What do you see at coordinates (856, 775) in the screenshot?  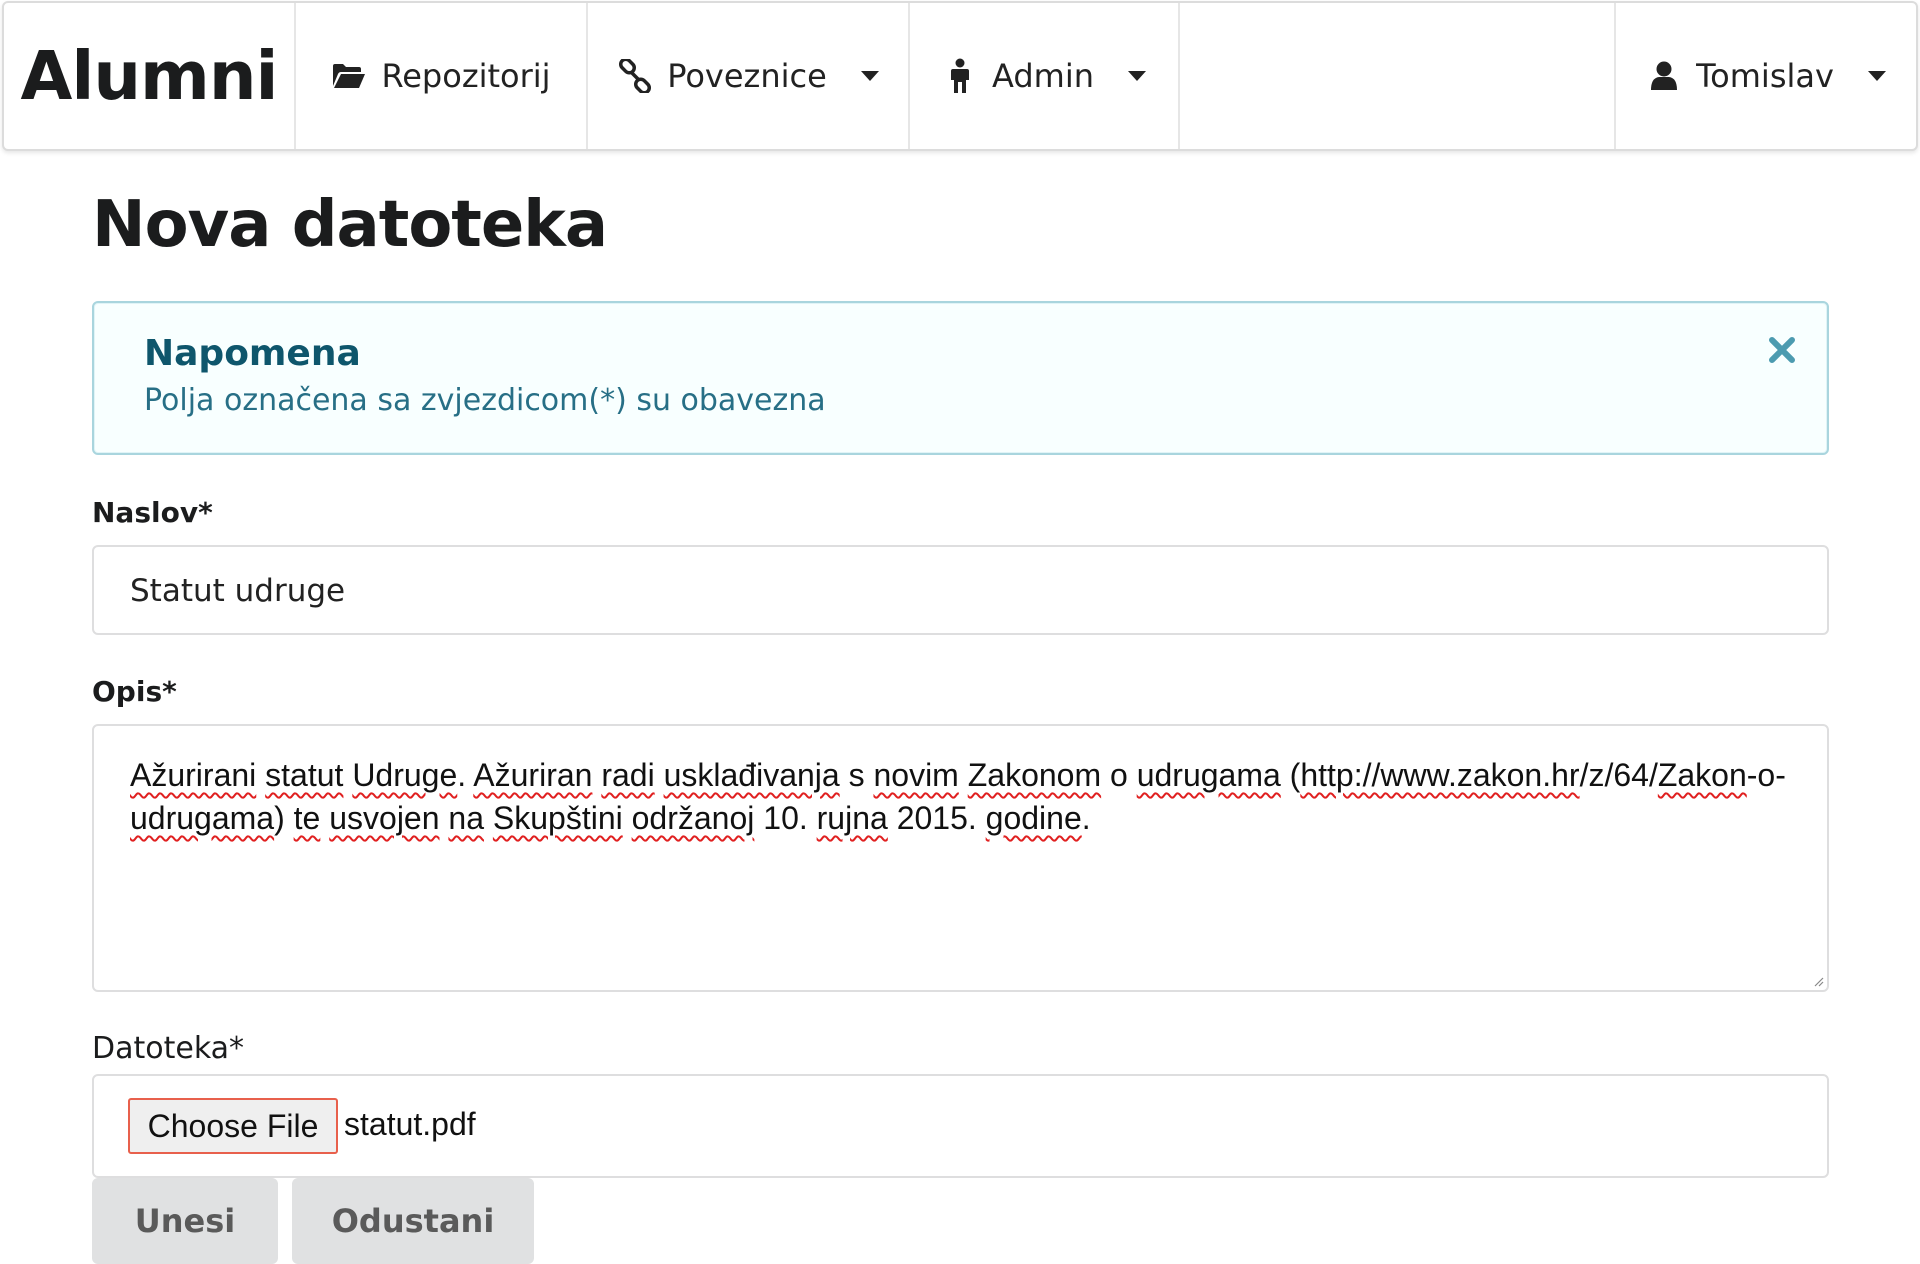 I see `description-text: s` at bounding box center [856, 775].